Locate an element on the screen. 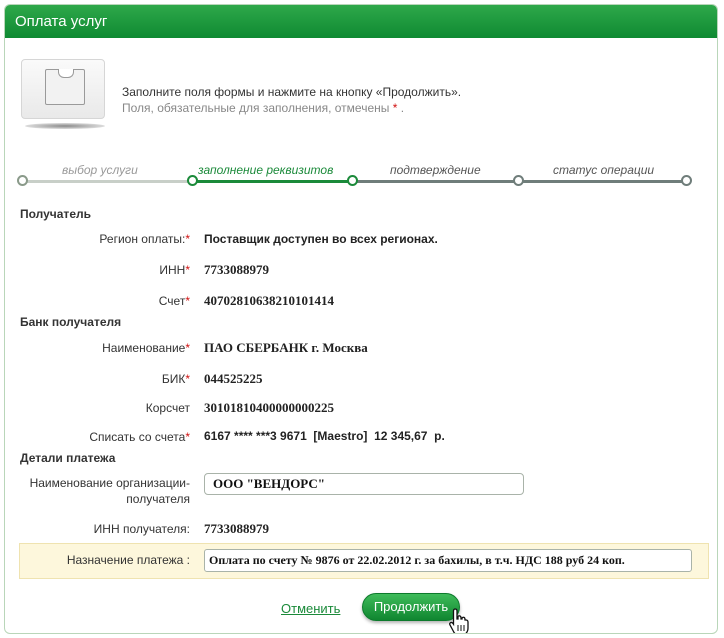 The image size is (724, 638). bik-label: БИК* is located at coordinates (176, 379).